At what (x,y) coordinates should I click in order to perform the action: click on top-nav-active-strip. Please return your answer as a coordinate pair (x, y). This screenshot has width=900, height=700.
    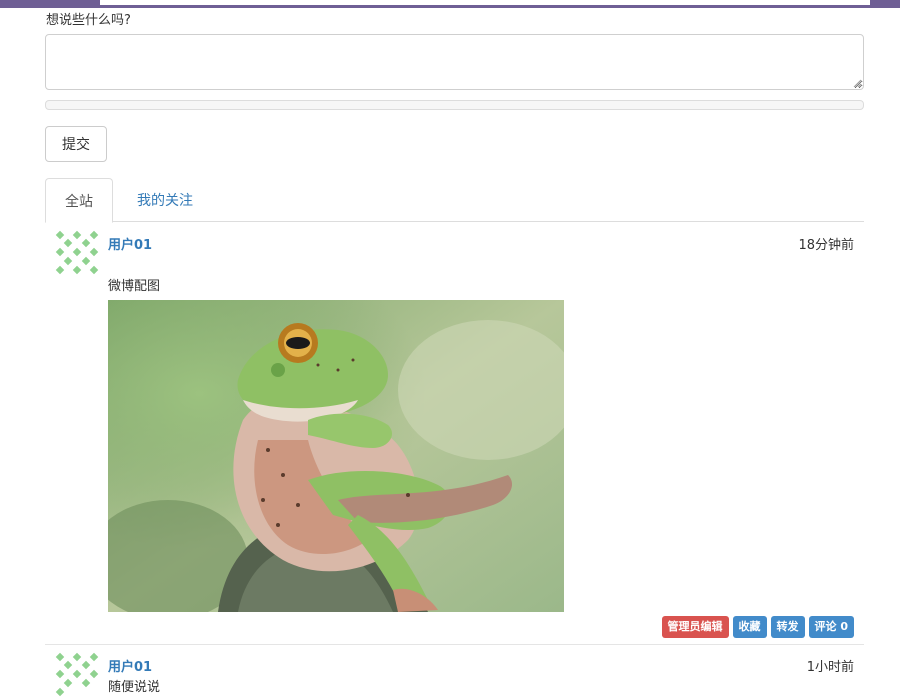
    Looking at the image, I should click on (485, 2).